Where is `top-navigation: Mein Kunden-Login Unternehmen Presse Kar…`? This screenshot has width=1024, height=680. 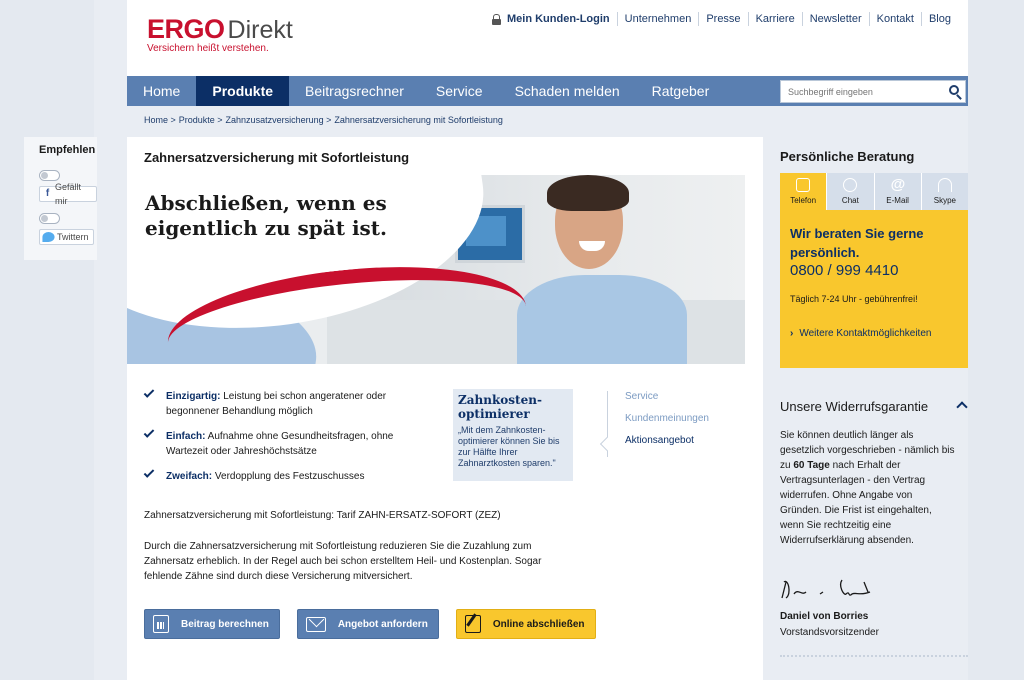
top-navigation: Mein Kunden-Login Unternehmen Presse Kar… is located at coordinates (725, 19).